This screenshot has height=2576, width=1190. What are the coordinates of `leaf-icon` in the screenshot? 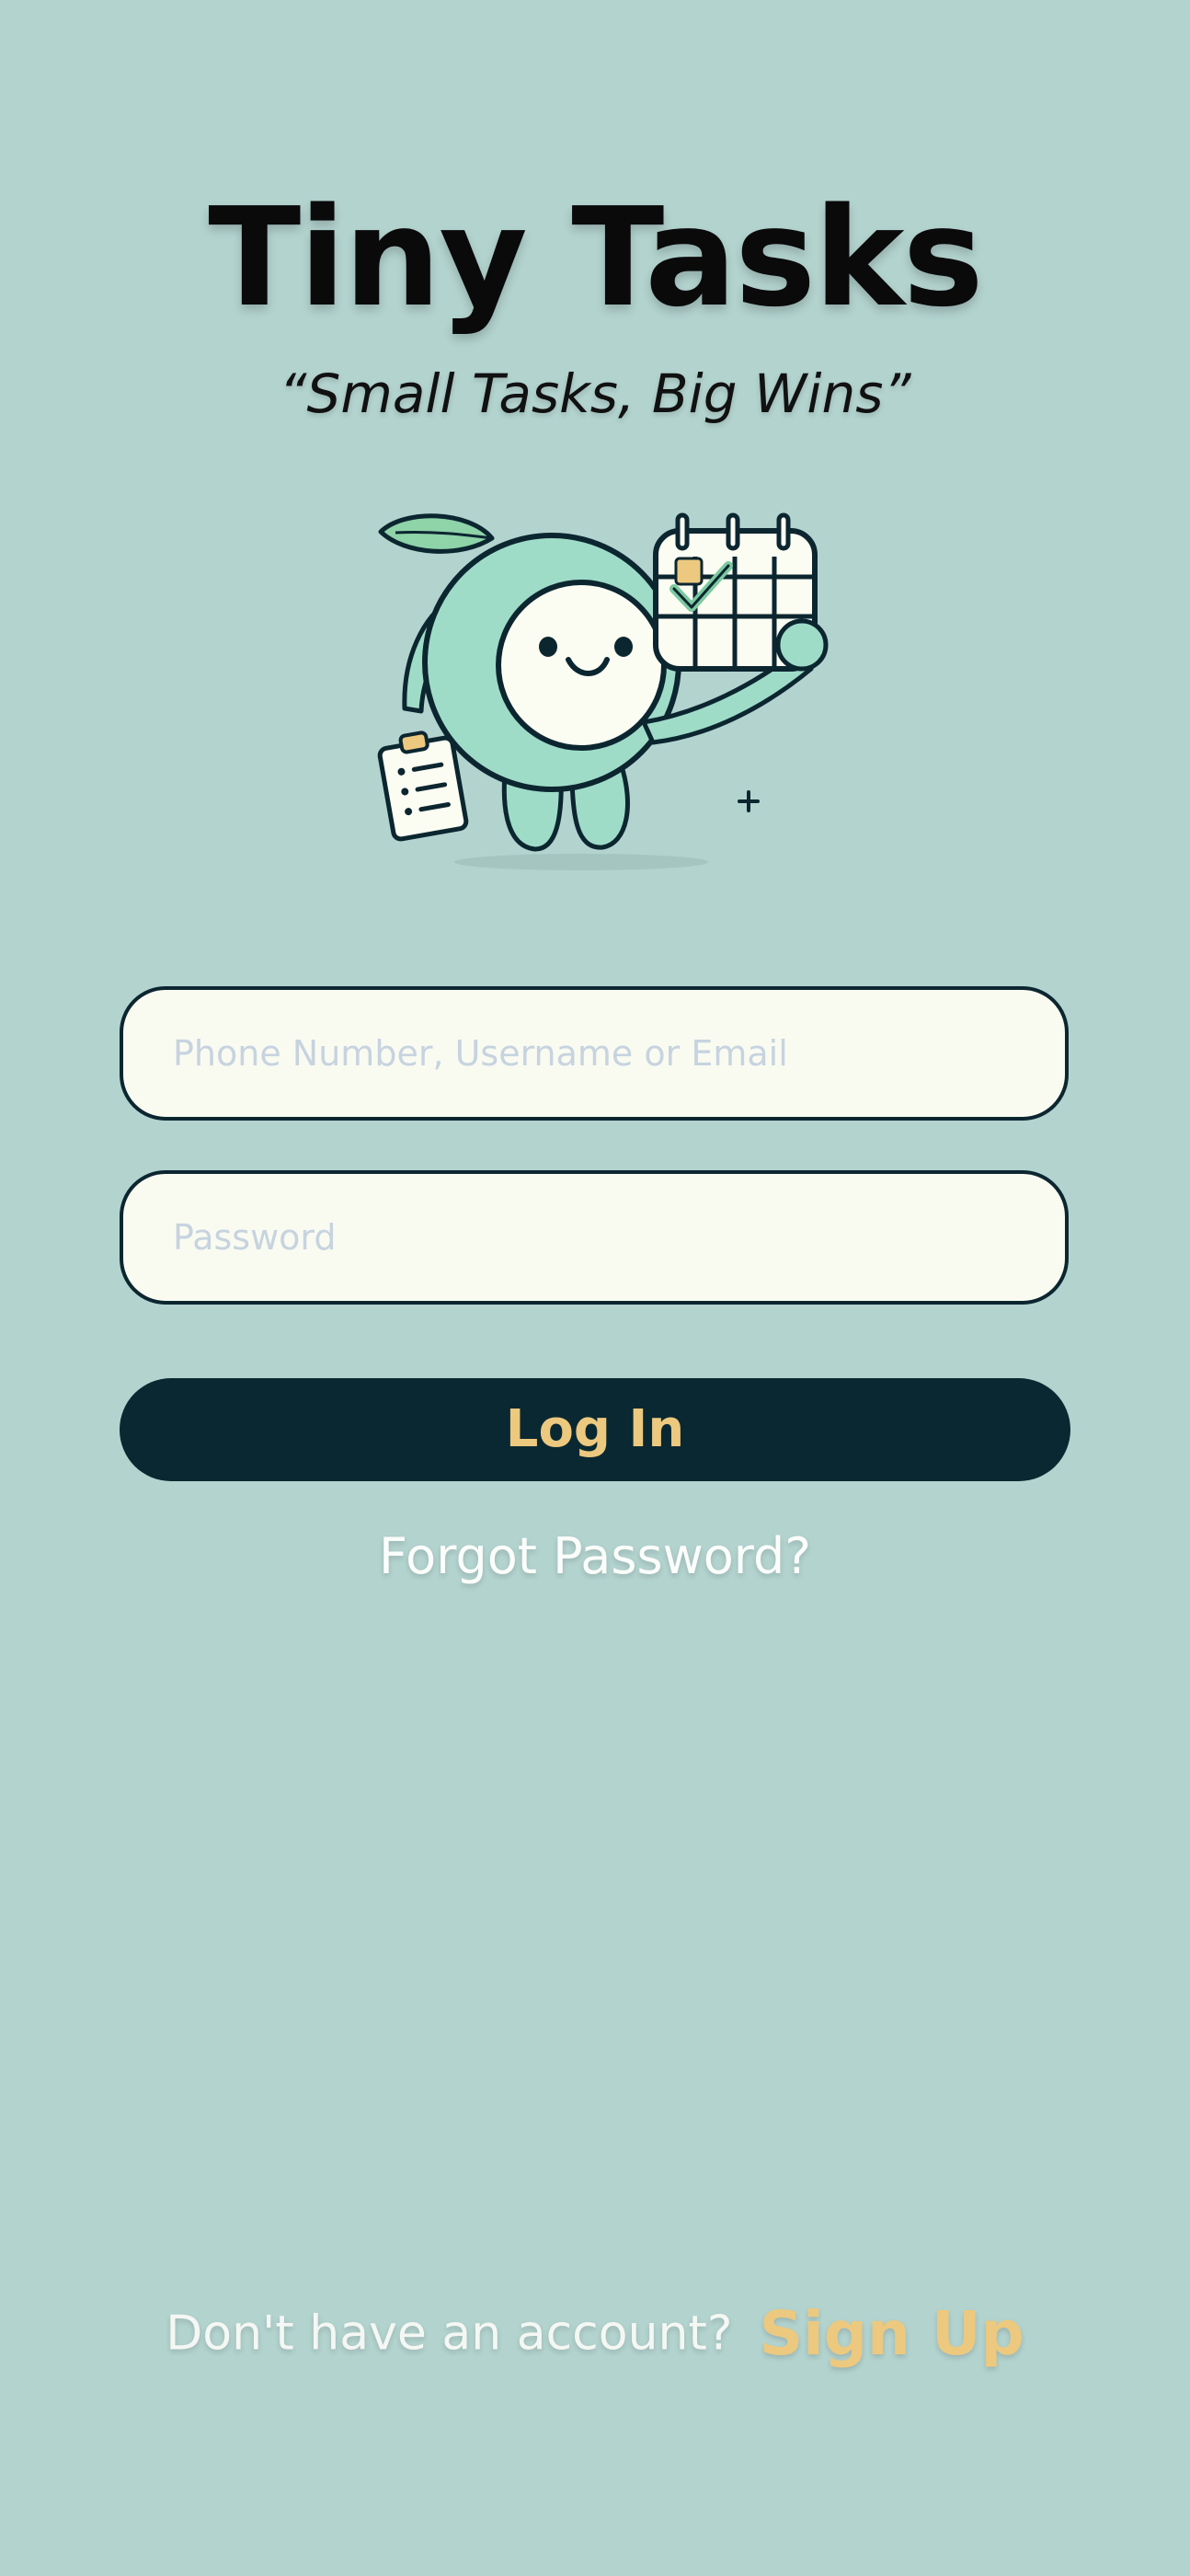 It's located at (436, 533).